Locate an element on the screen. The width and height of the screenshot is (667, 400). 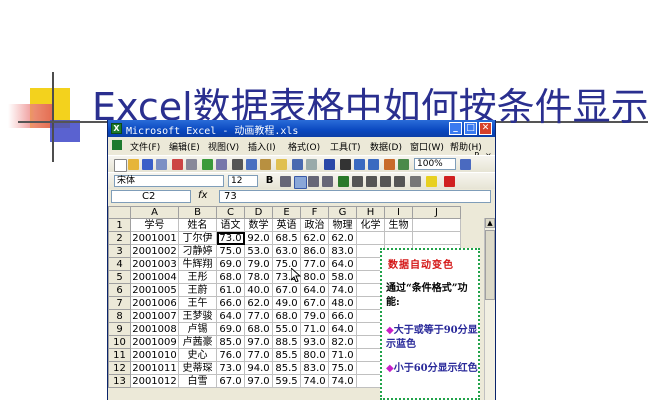
cell: 丁尔伊 is located at coordinates (197, 238).